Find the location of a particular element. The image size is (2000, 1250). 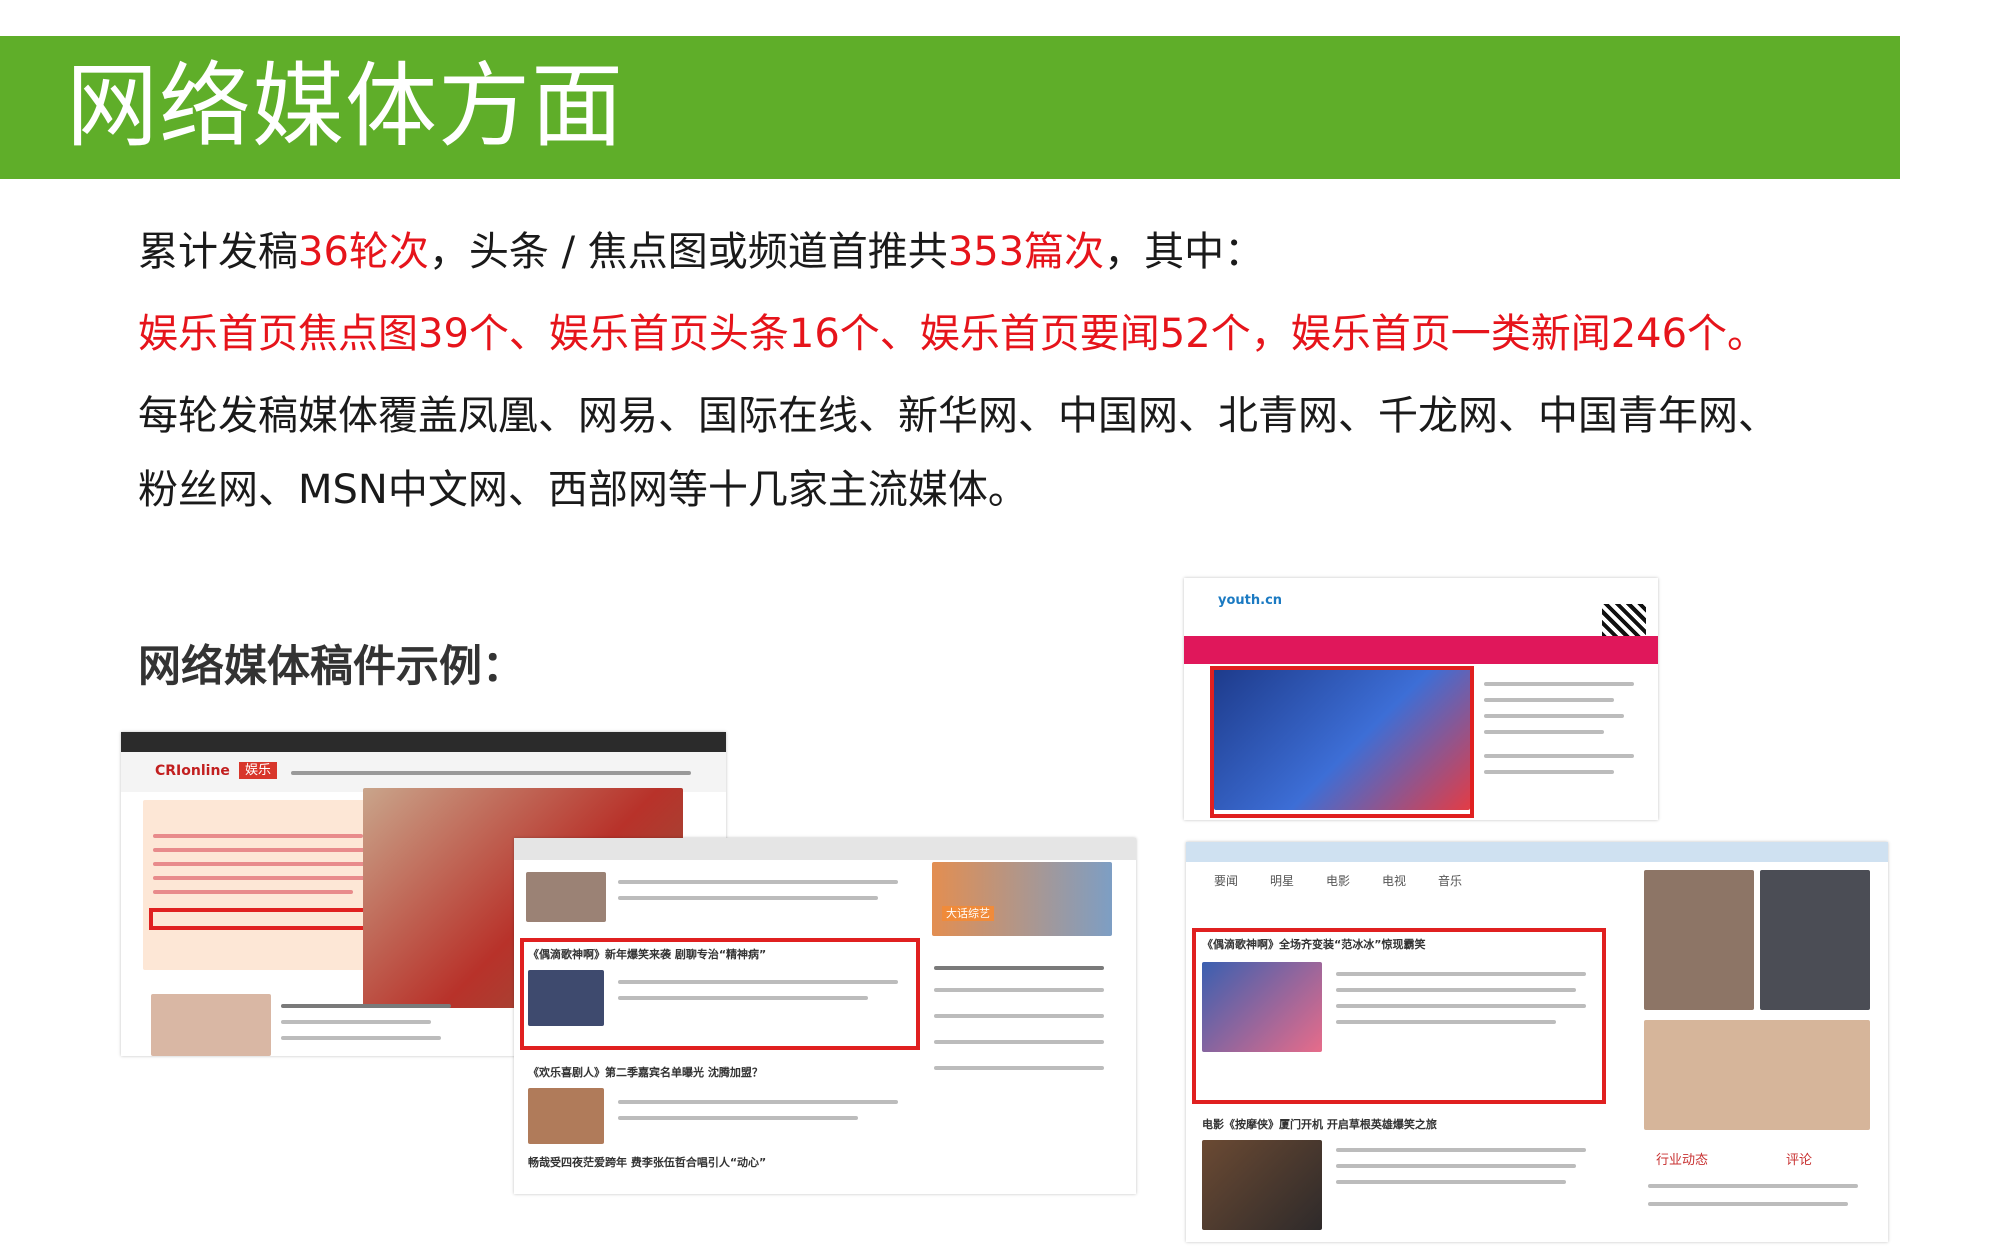

summary-rounds: 36轮次 is located at coordinates (363, 252).